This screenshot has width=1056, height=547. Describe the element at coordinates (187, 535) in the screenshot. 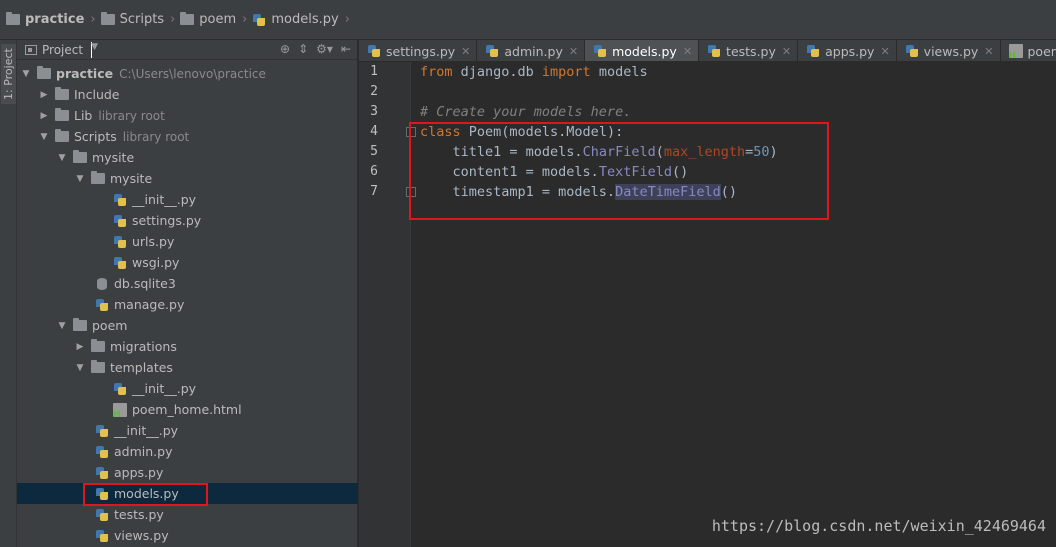

I see `tree-item-views-py: views.py` at that location.